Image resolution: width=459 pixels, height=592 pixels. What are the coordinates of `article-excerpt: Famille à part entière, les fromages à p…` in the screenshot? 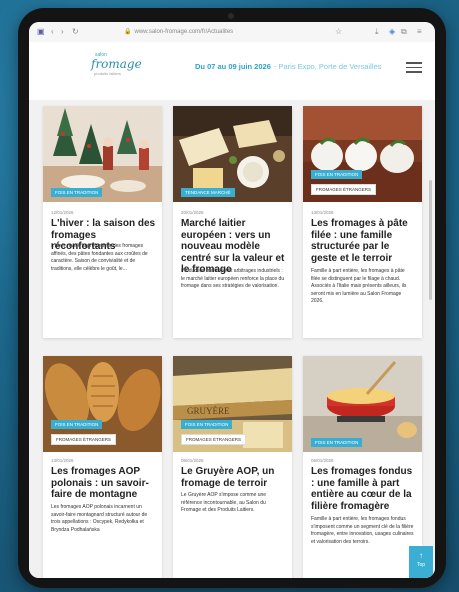 It's located at (359, 286).